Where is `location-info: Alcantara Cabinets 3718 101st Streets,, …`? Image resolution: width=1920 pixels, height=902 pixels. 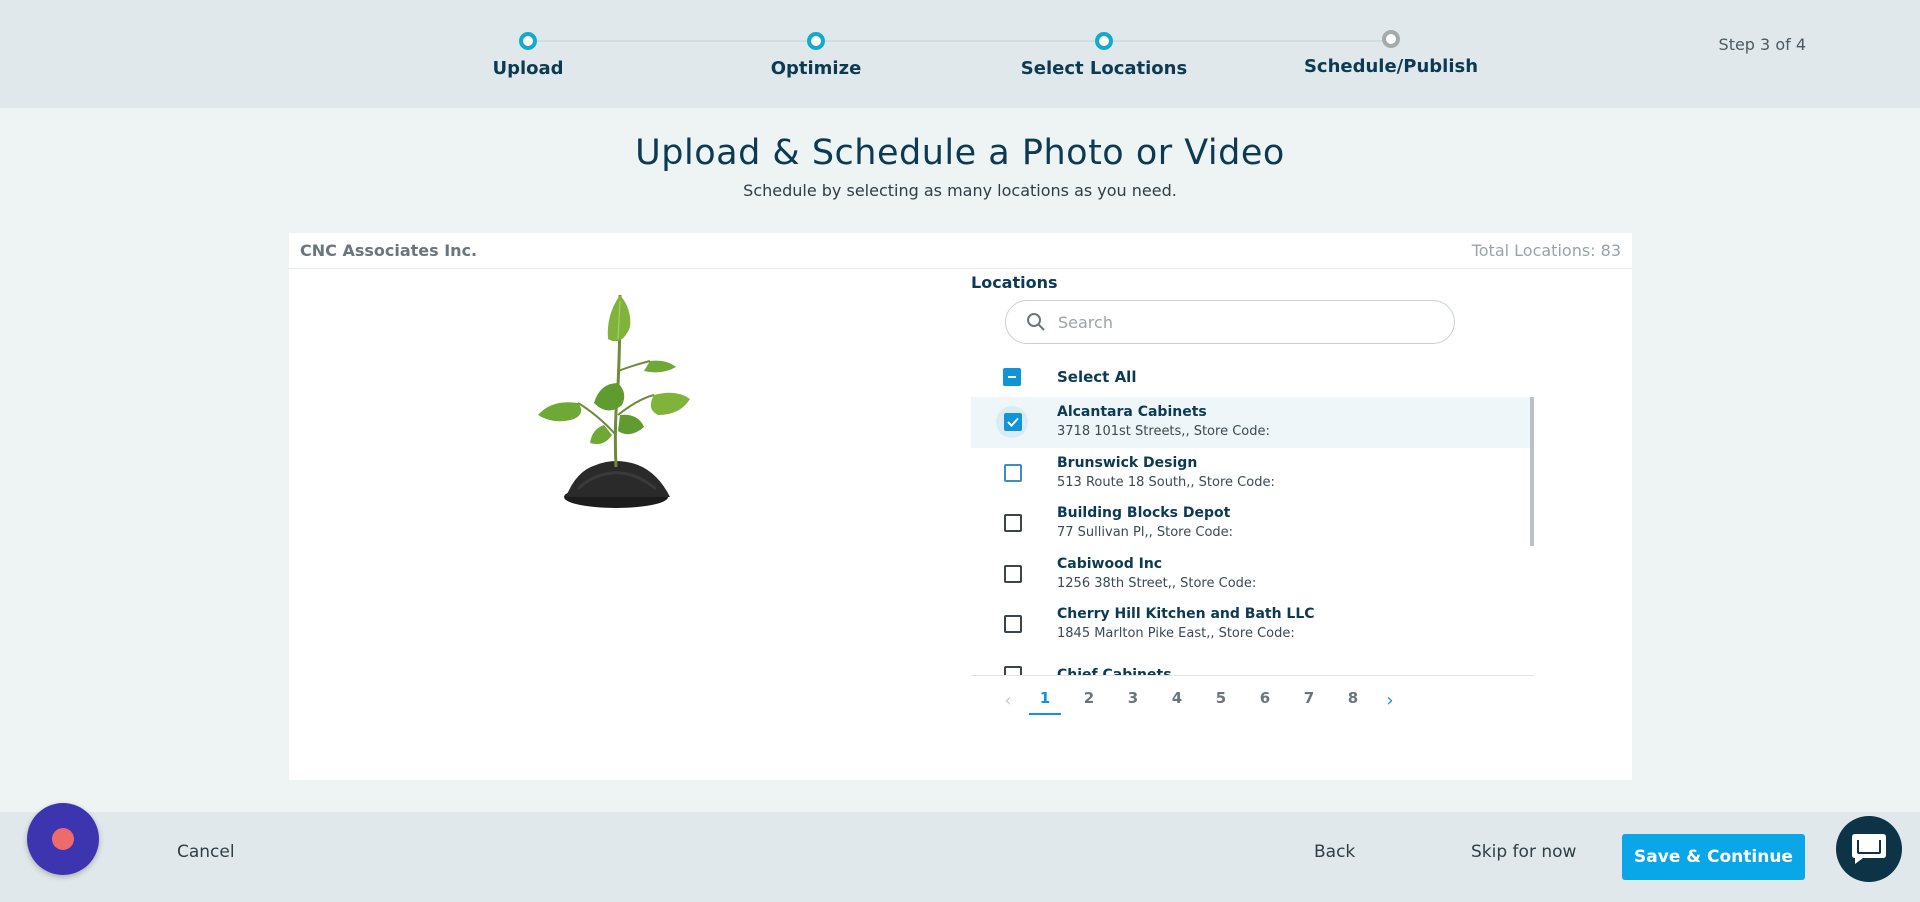
location-info: Alcantara Cabinets 3718 101st Streets,, … is located at coordinates (1163, 422).